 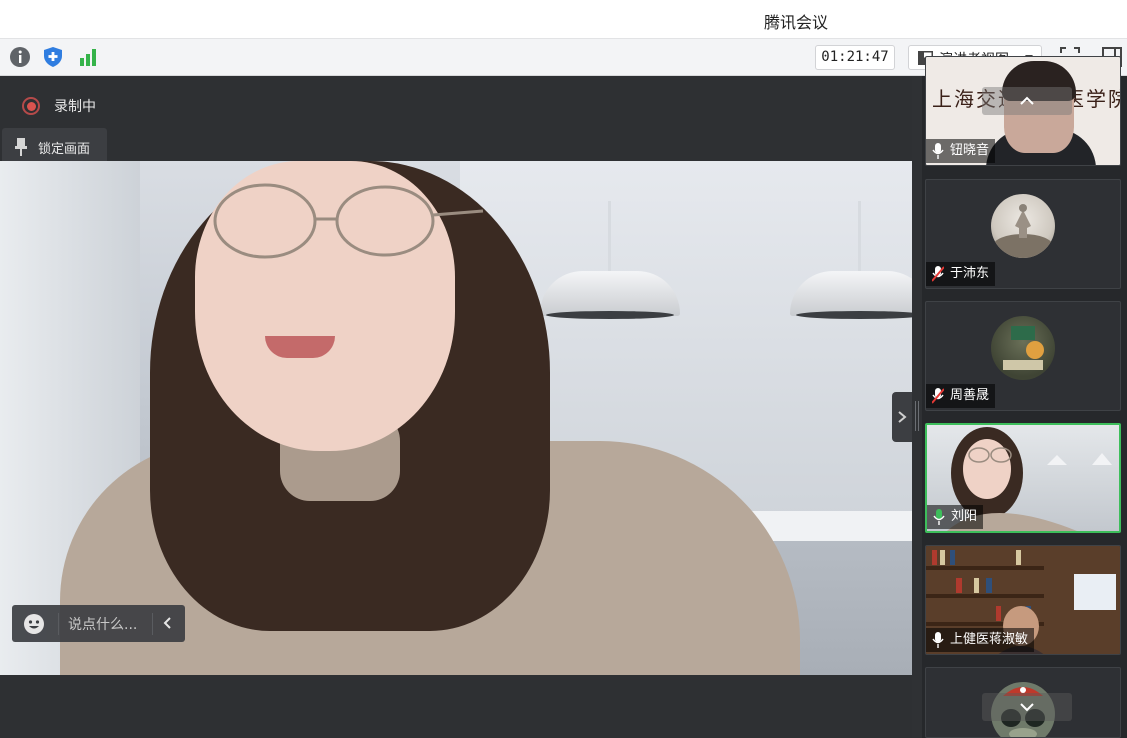 I want to click on title-bar: 腾讯会议, so click(x=563, y=19).